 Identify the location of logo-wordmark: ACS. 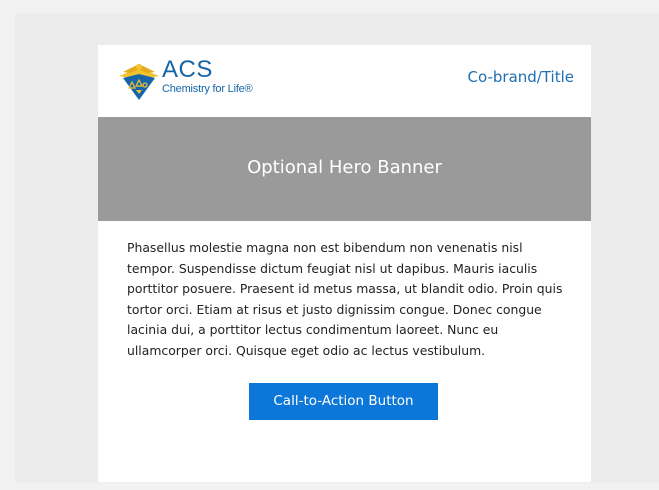
(187, 69).